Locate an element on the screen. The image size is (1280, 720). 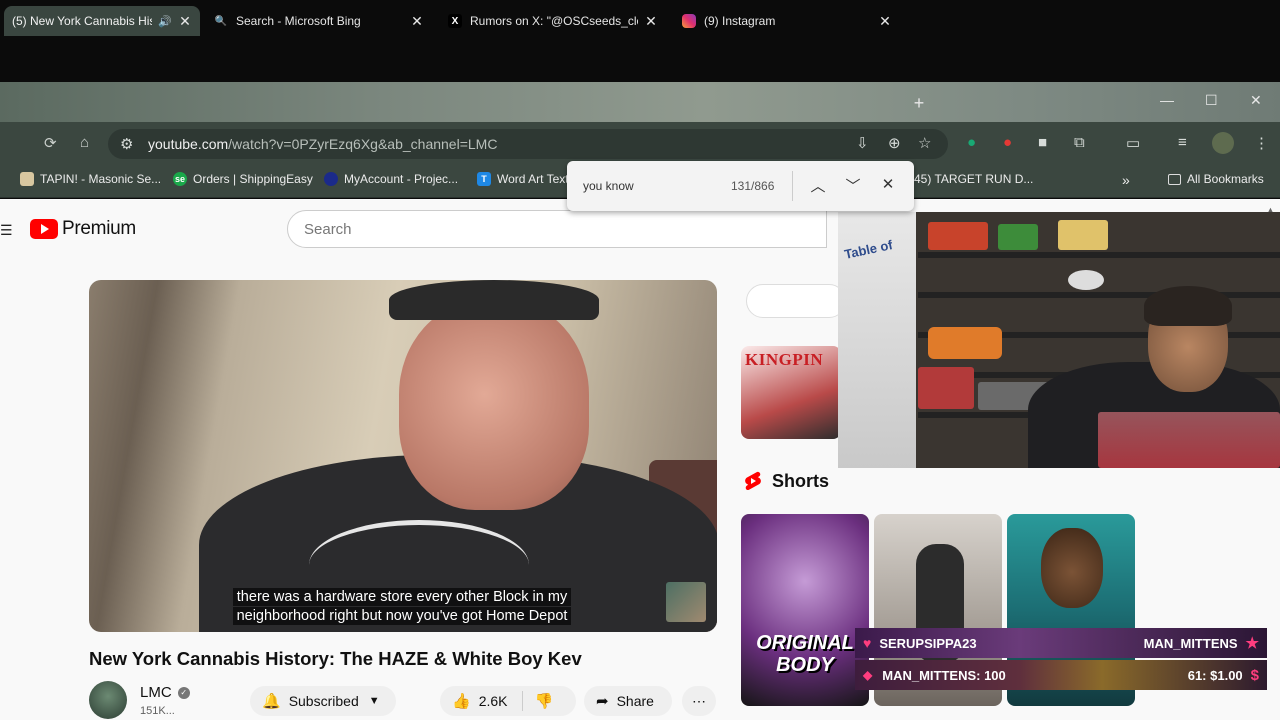
find-next-icon: ﹀ is located at coordinates (853, 185).